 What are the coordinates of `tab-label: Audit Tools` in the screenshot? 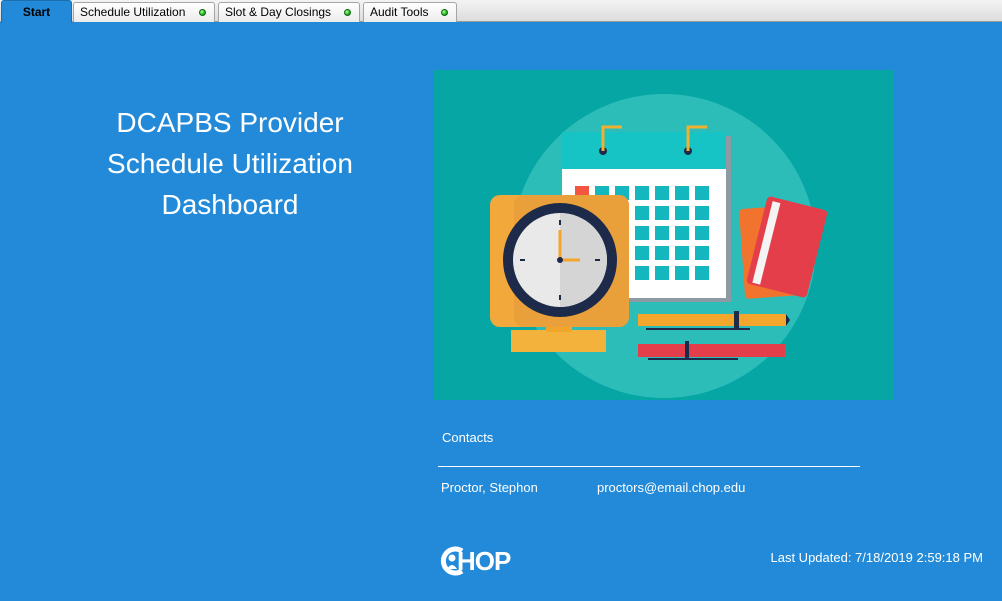 It's located at (399, 12).